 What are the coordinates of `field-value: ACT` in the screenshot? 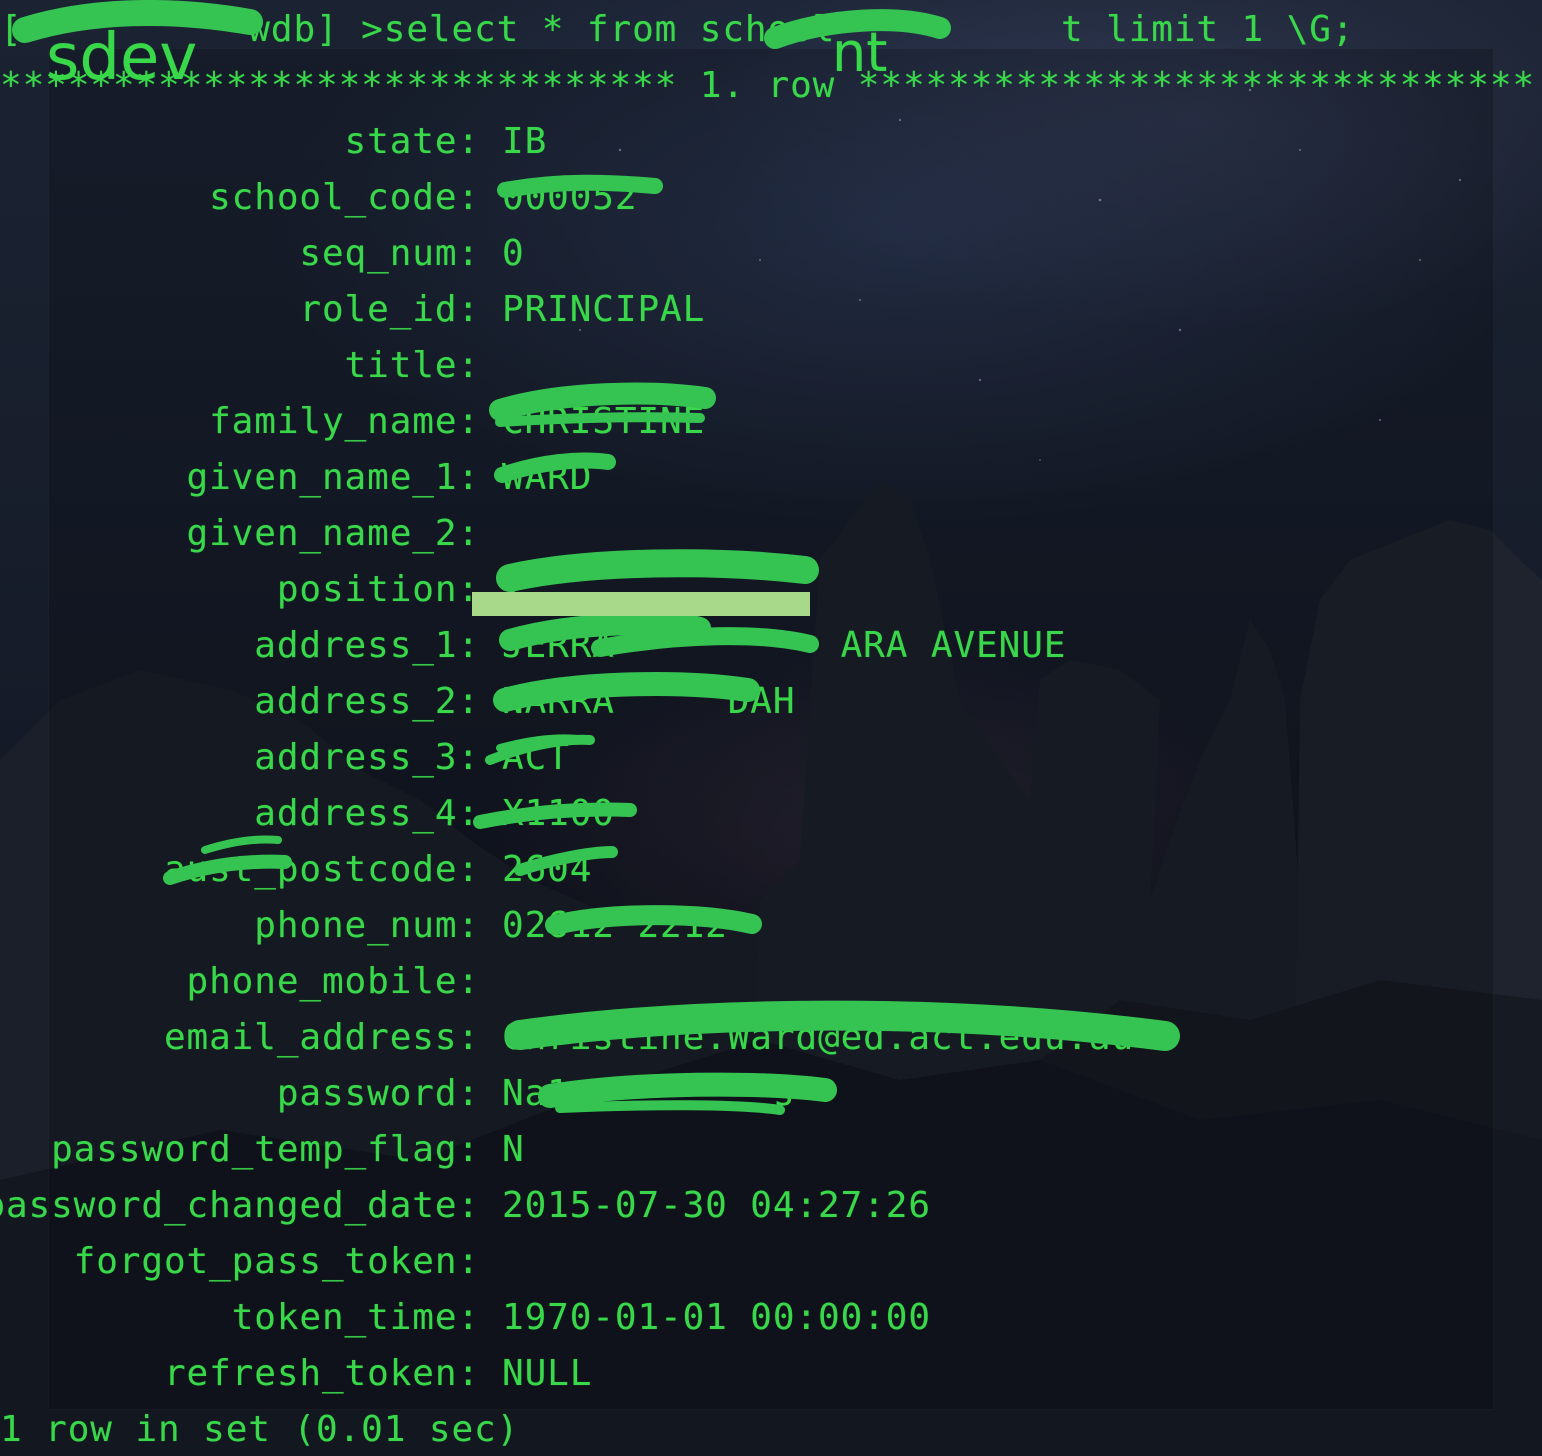 It's located at (536, 757).